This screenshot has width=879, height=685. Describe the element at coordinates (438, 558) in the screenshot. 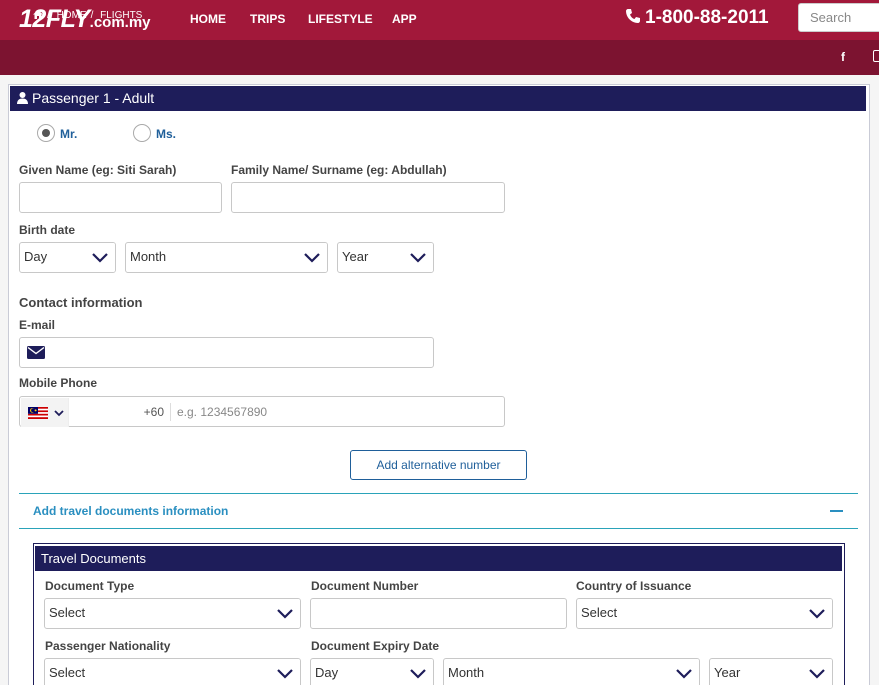

I see `travel-documents-title: Travel Documents` at that location.